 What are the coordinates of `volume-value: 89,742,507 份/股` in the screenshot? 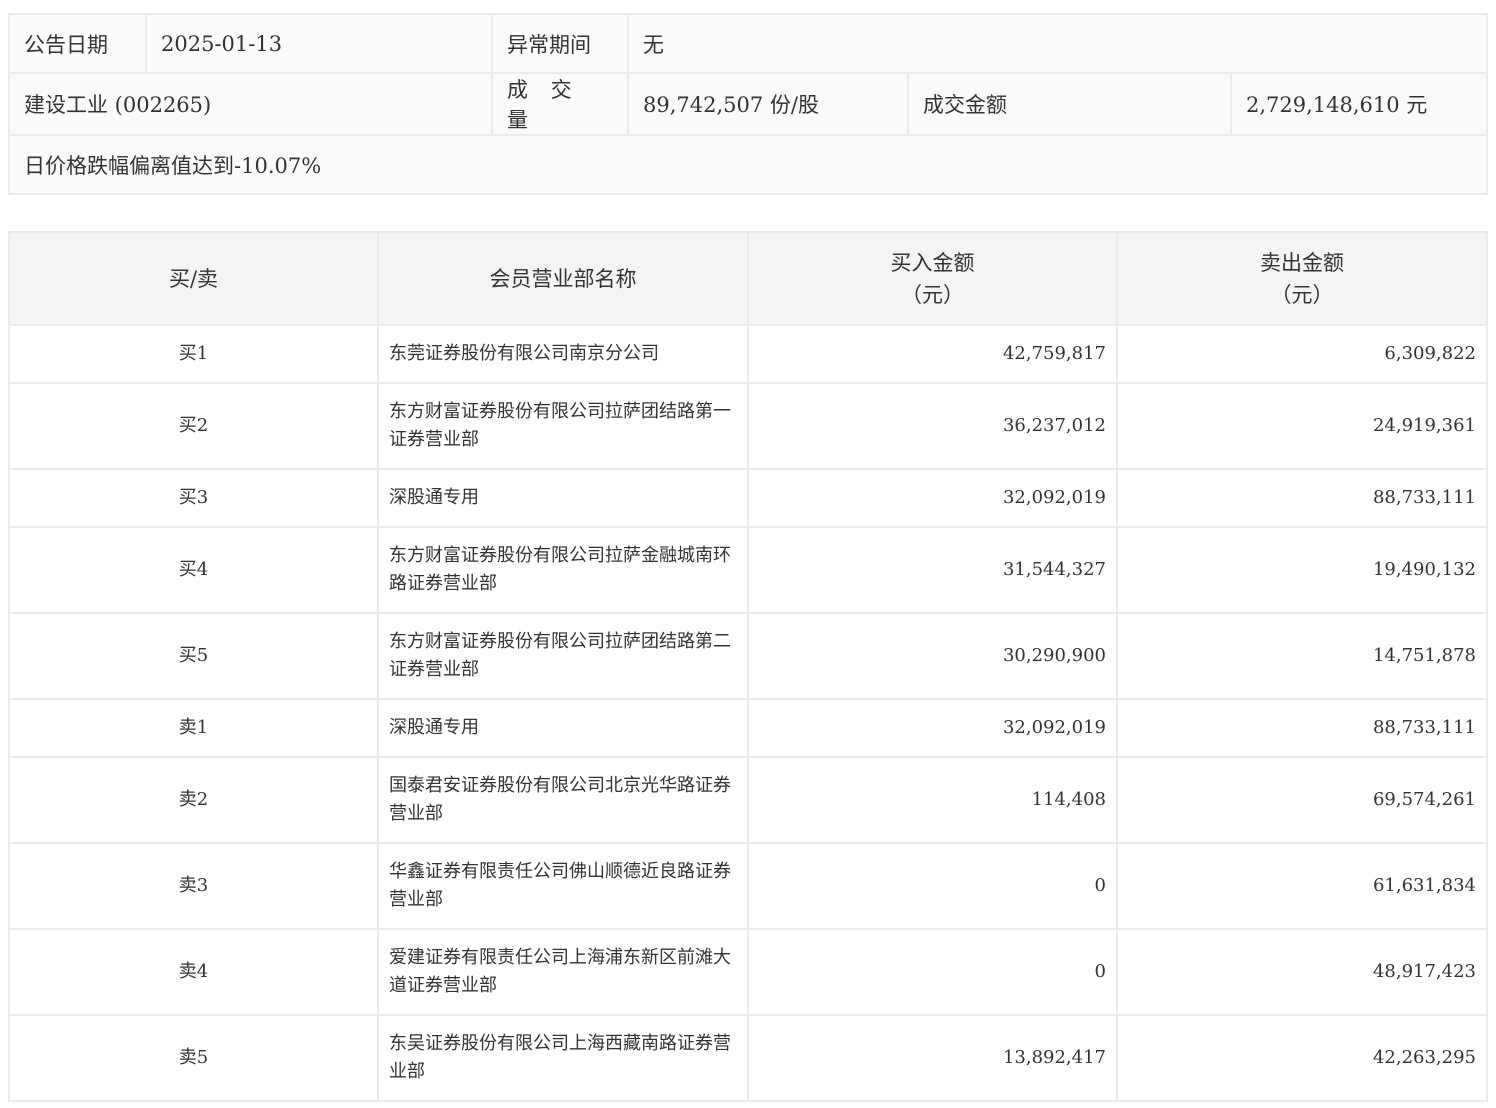 It's located at (768, 104).